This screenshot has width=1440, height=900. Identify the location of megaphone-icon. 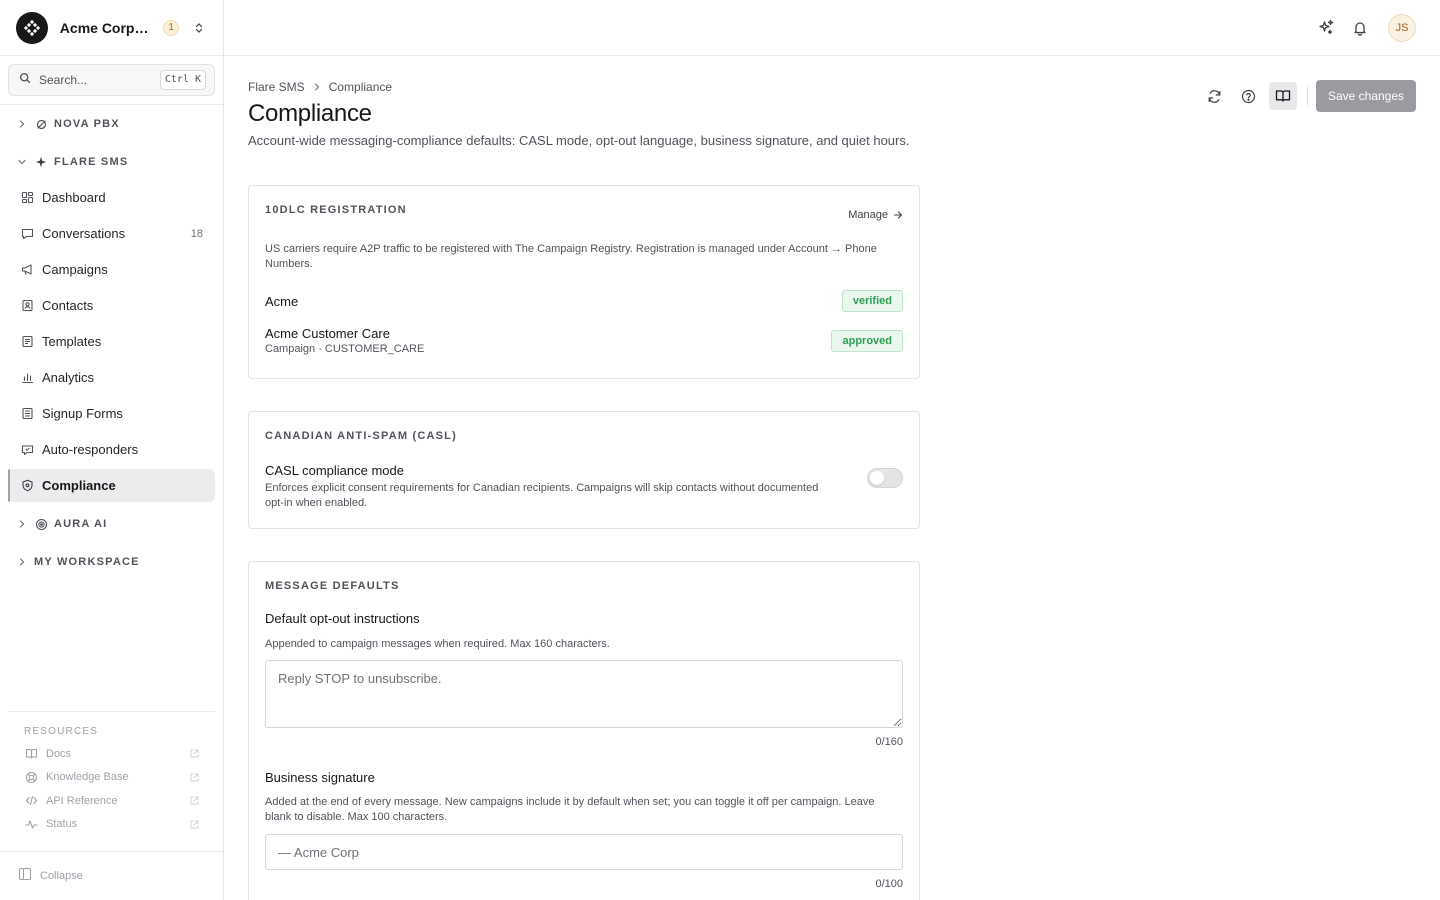
(27, 270).